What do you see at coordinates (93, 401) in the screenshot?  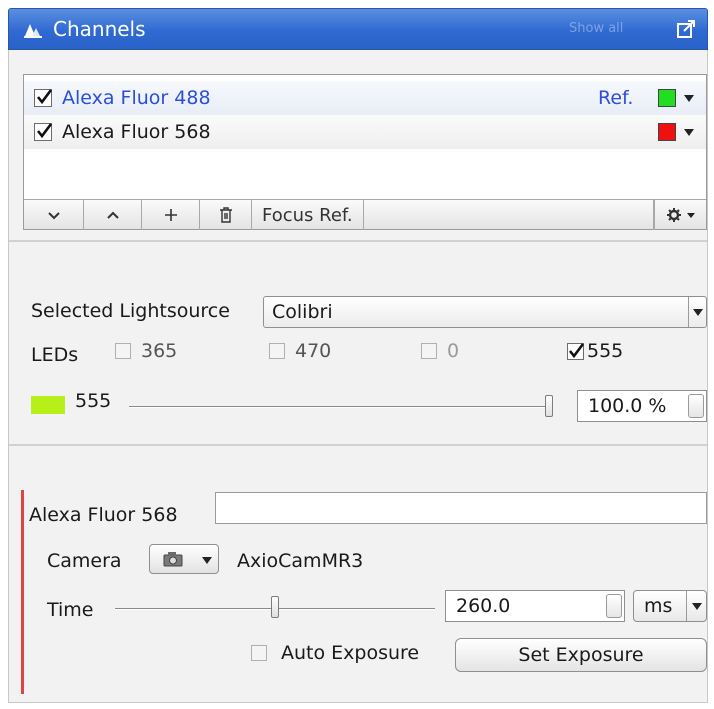 I see `active-led-label: 555` at bounding box center [93, 401].